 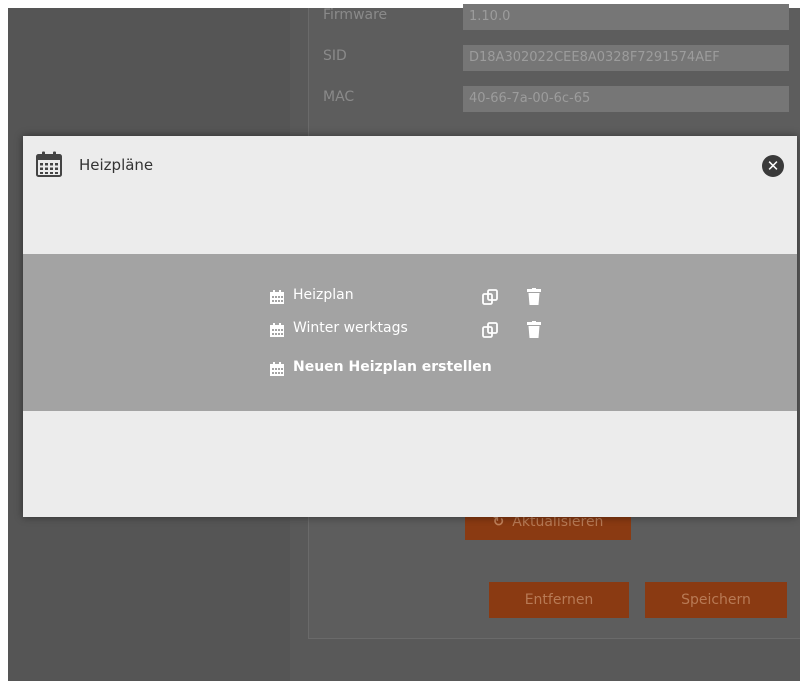 I want to click on mac-field: 40-66-7a-00-6c-65, so click(x=626, y=99).